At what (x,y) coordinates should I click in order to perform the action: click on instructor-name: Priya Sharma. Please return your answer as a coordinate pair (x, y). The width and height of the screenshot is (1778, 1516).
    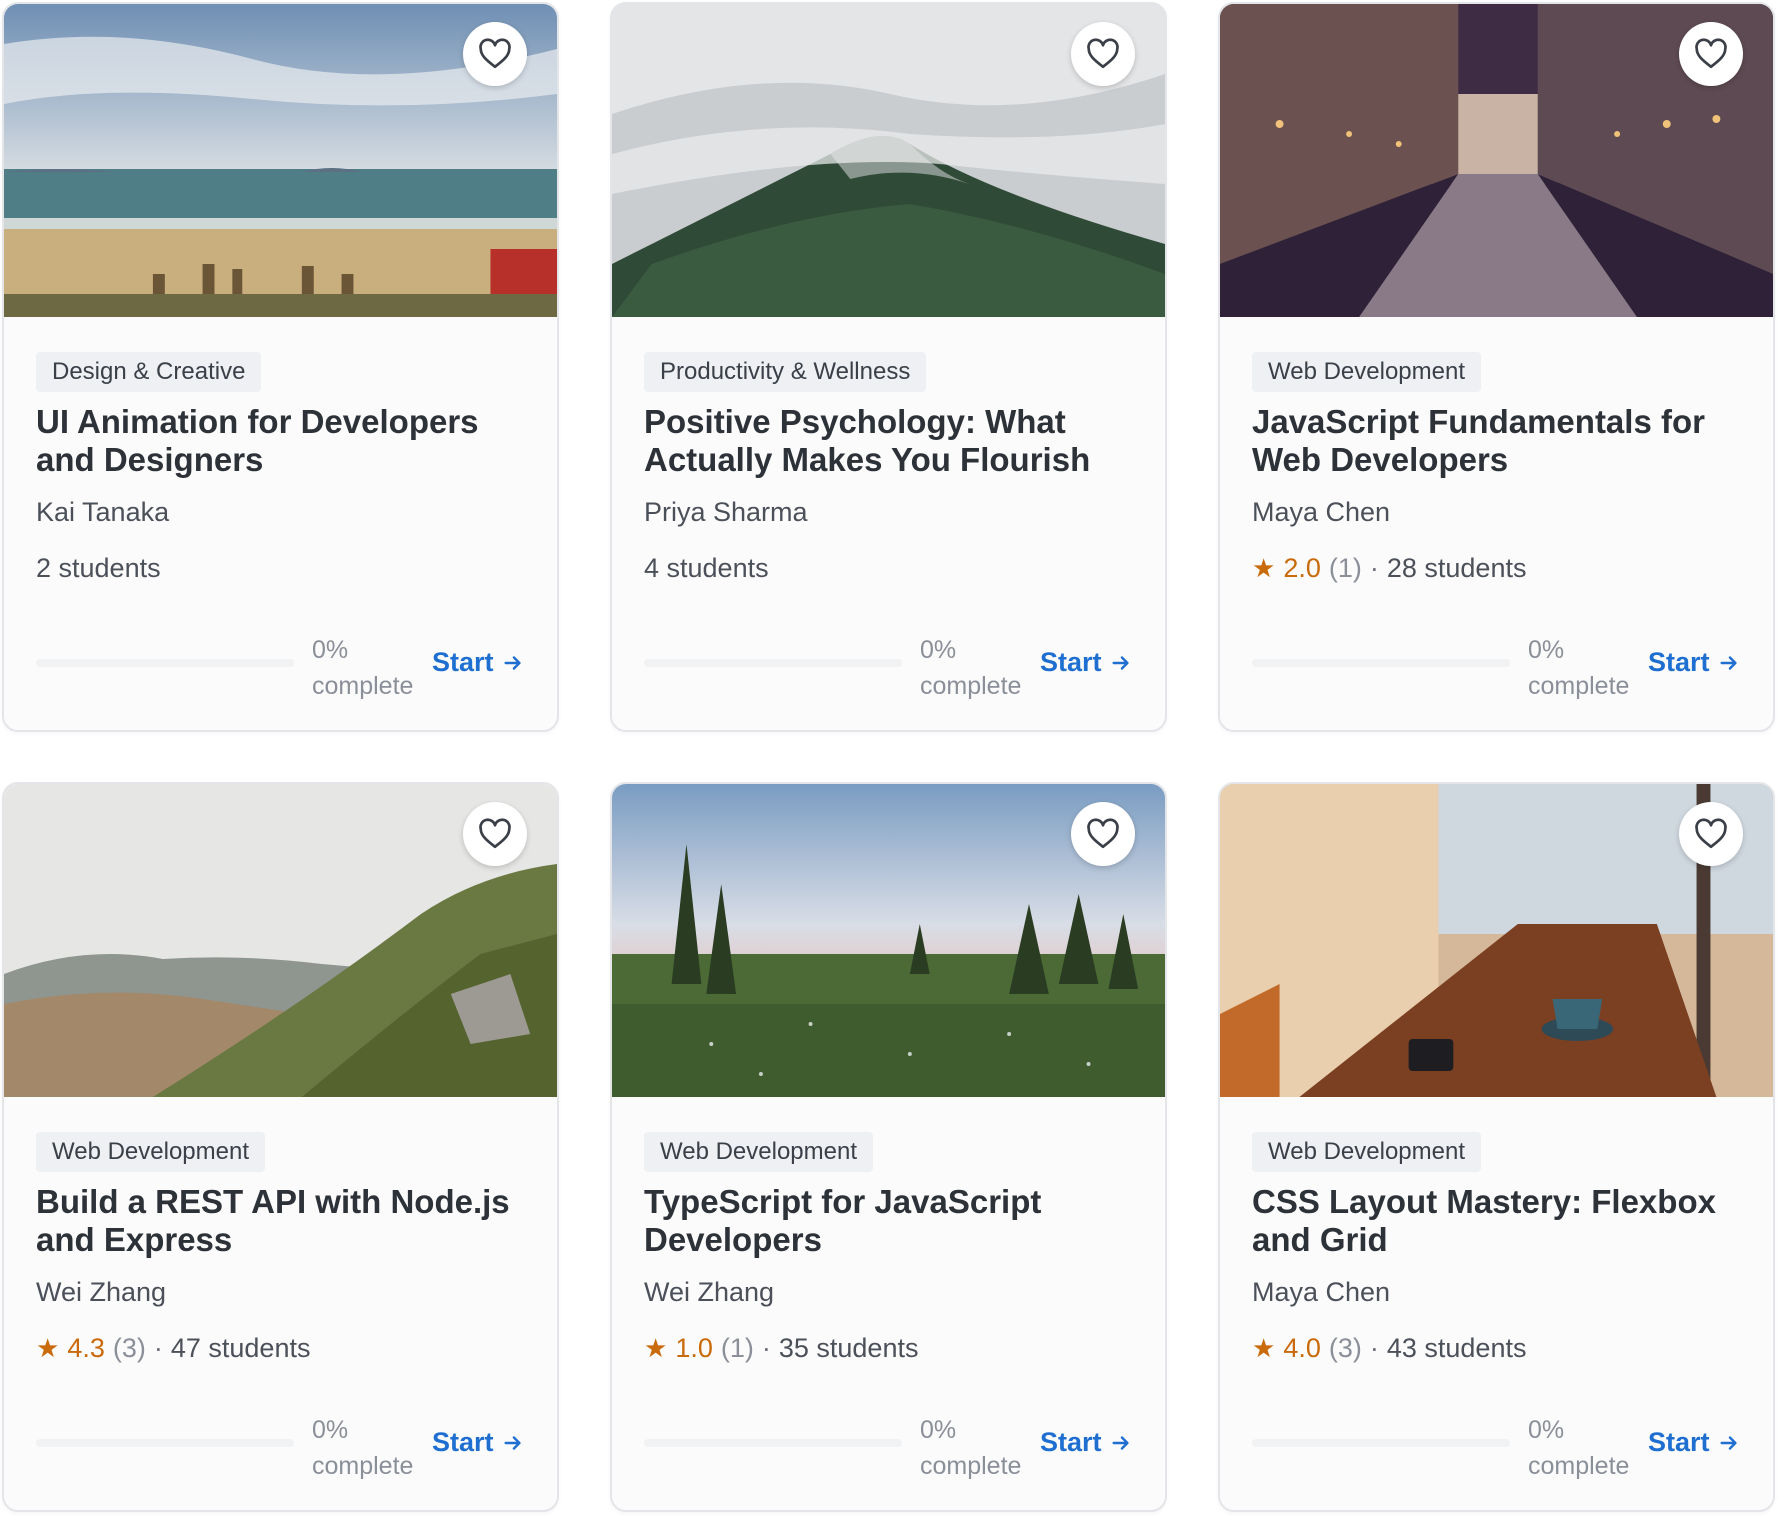
    Looking at the image, I should click on (726, 512).